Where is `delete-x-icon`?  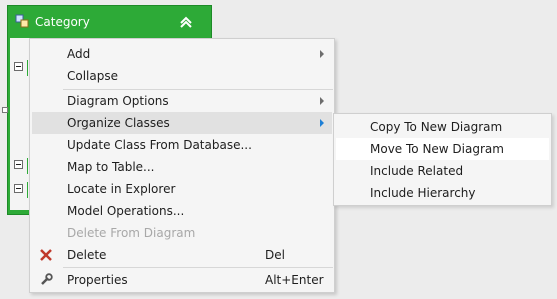 delete-x-icon is located at coordinates (46, 255).